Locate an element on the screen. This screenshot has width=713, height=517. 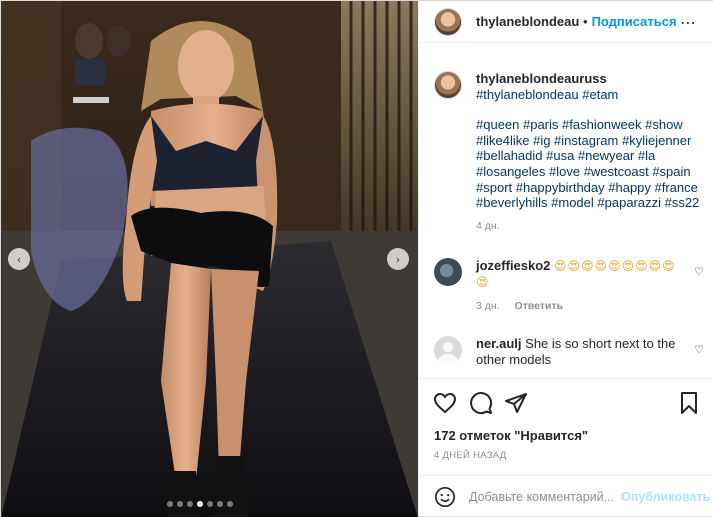
chevron-left-icon: ‹ is located at coordinates (19, 259).